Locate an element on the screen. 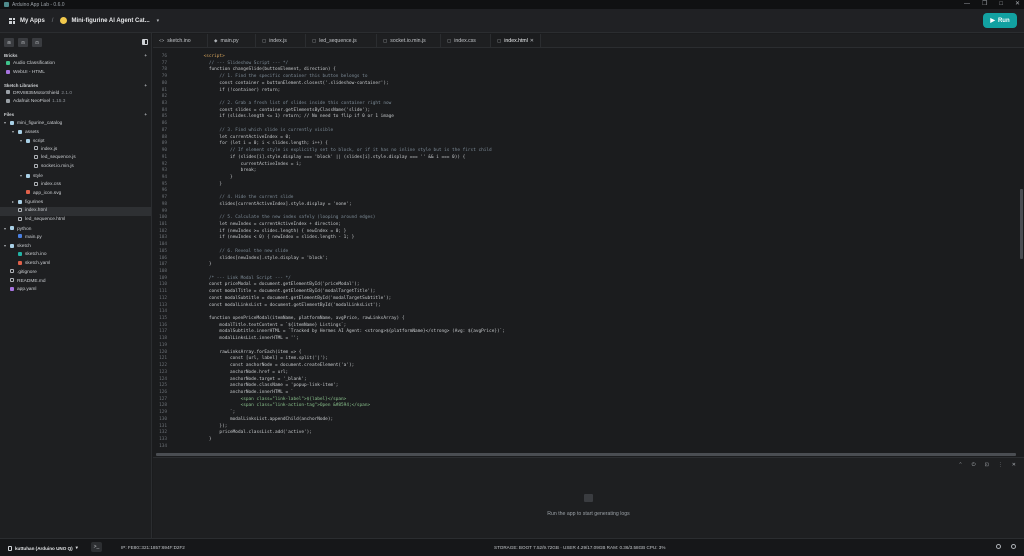  terminal-button: >_ is located at coordinates (96, 547).